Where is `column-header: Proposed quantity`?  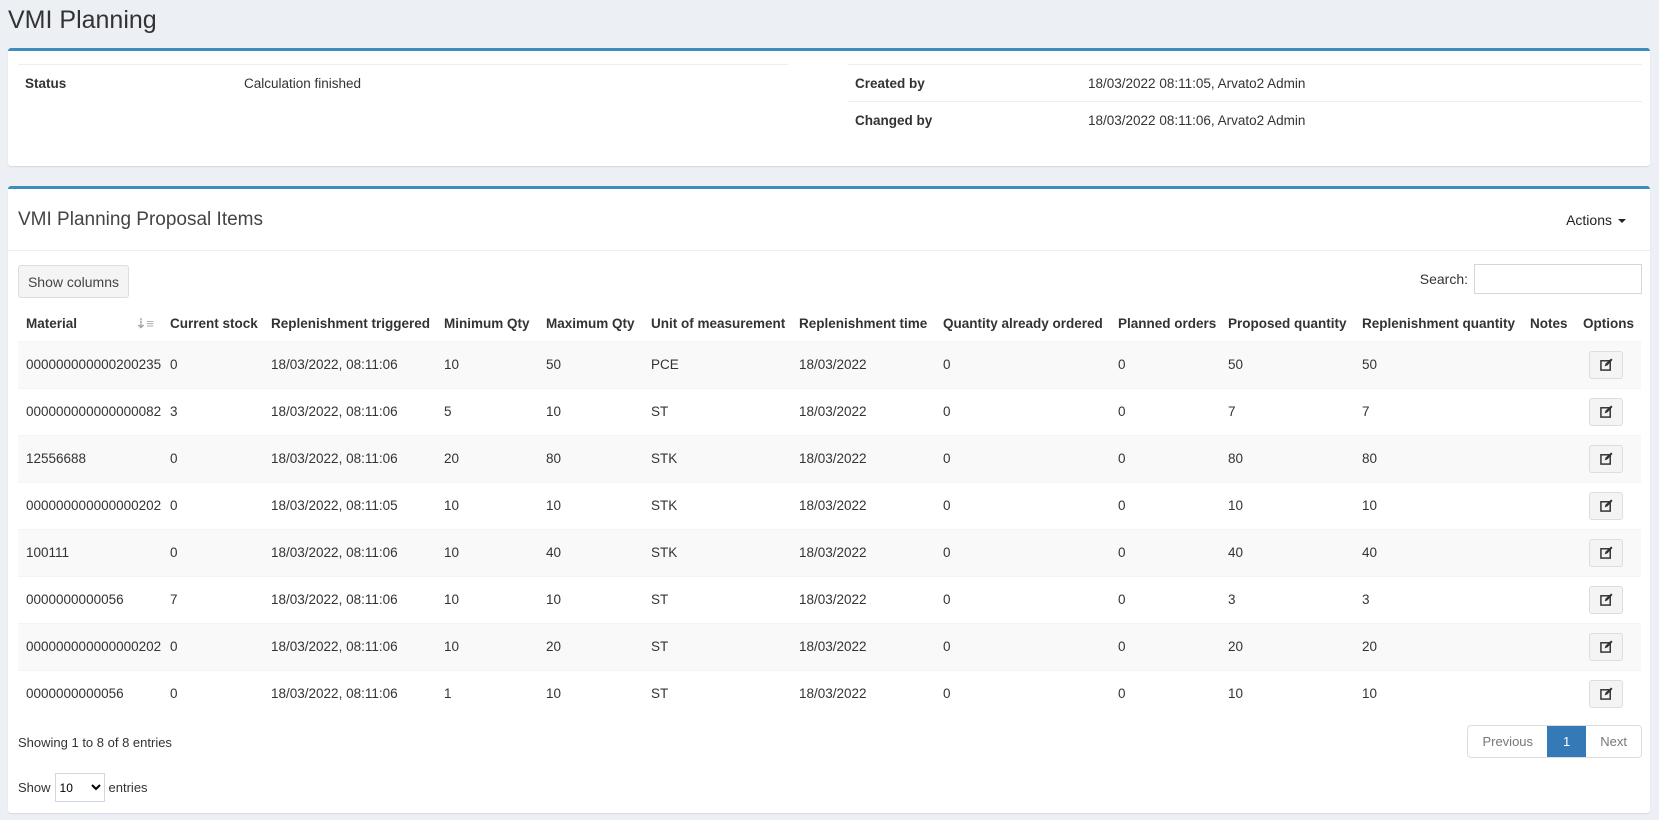 column-header: Proposed quantity is located at coordinates (1287, 324).